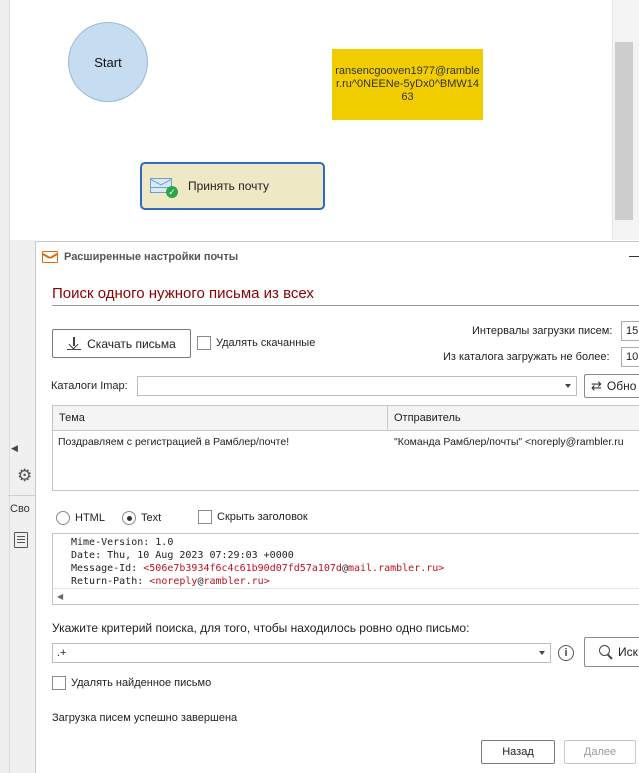 The image size is (639, 773). I want to click on delete-found-checkbox: Удалять найденное письмо, so click(131, 683).